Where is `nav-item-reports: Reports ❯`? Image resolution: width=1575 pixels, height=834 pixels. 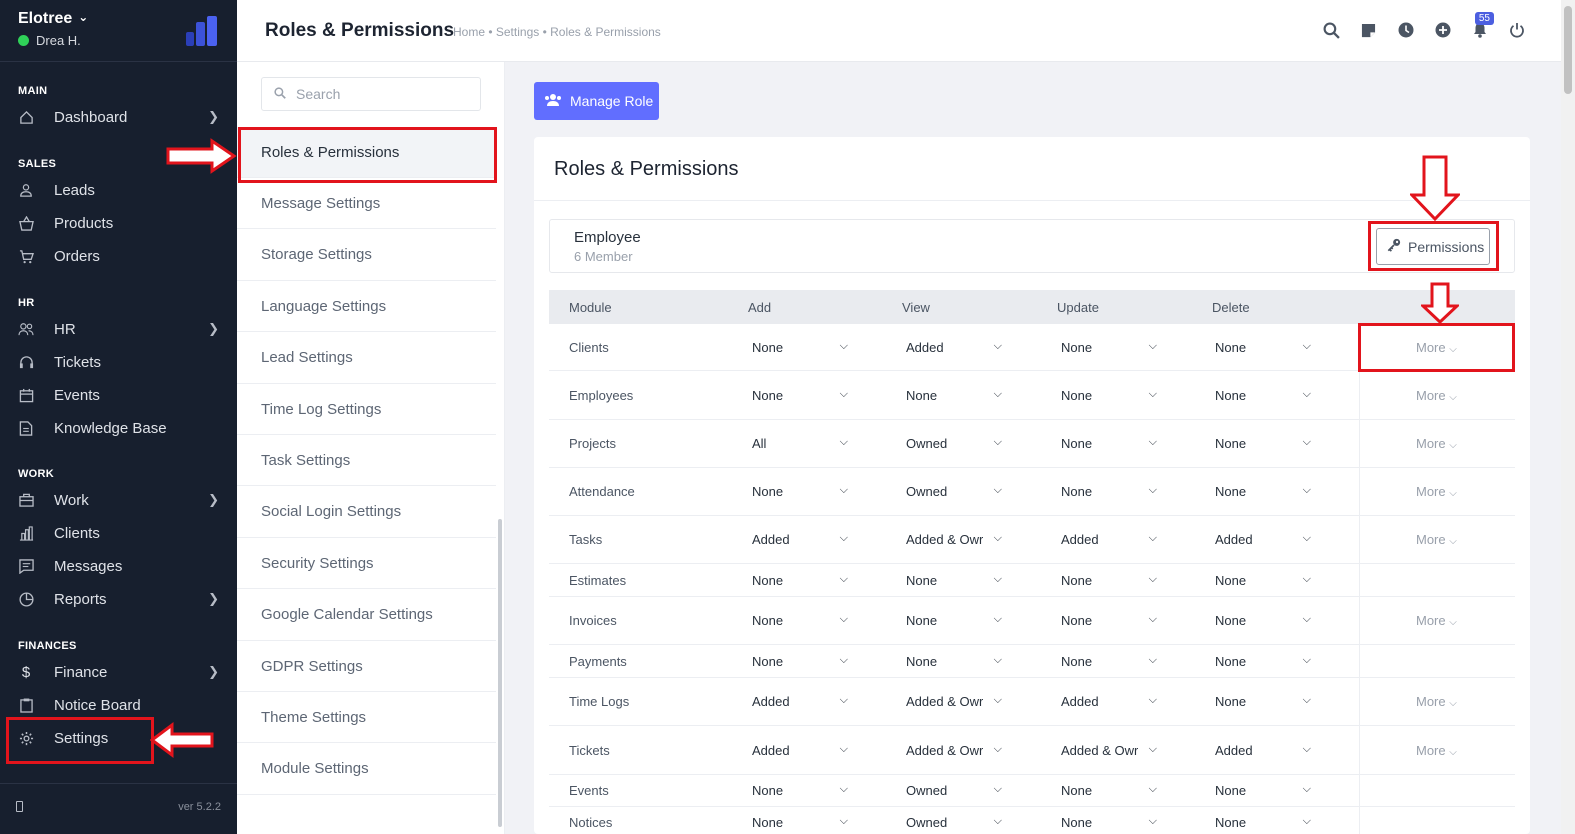 nav-item-reports: Reports ❯ is located at coordinates (118, 599).